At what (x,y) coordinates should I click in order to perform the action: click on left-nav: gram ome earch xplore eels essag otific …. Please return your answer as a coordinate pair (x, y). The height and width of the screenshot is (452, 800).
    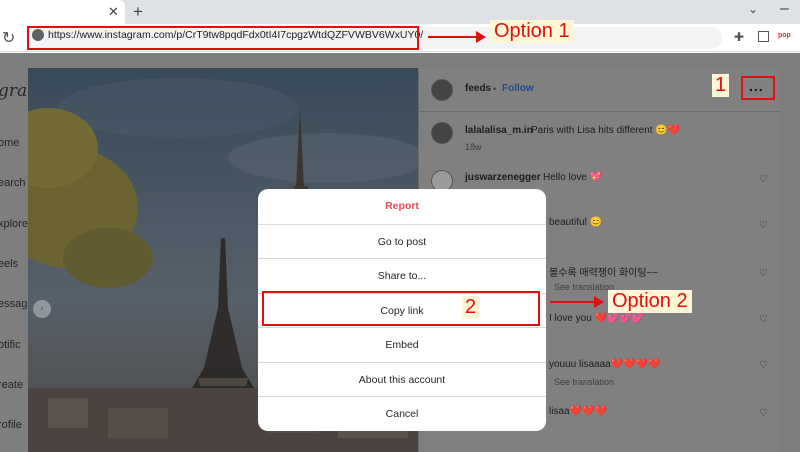
    Looking at the image, I should click on (14, 252).